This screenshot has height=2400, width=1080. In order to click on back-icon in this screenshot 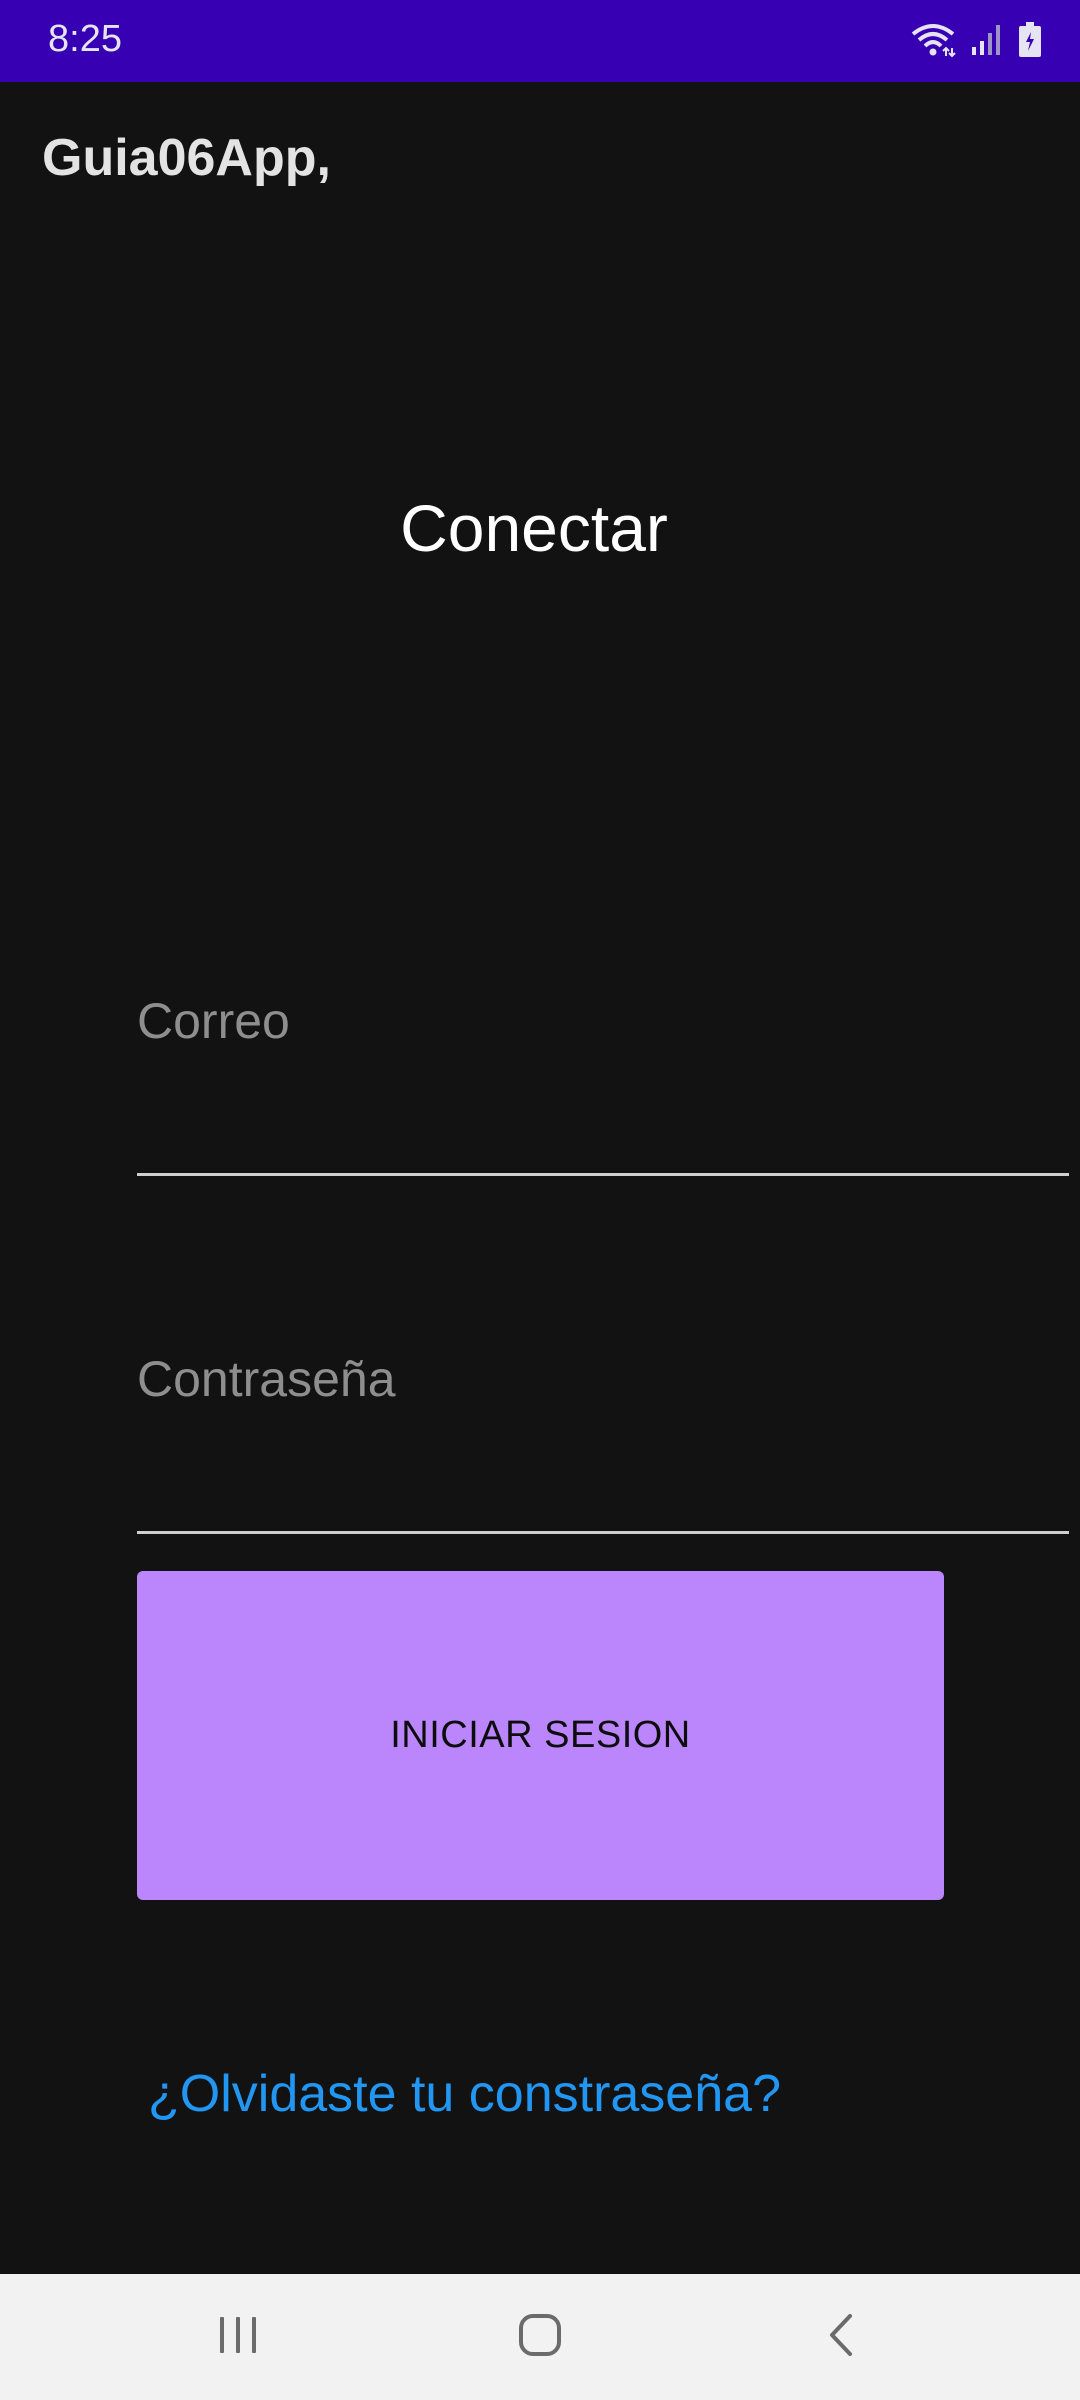, I will do `click(842, 2337)`.